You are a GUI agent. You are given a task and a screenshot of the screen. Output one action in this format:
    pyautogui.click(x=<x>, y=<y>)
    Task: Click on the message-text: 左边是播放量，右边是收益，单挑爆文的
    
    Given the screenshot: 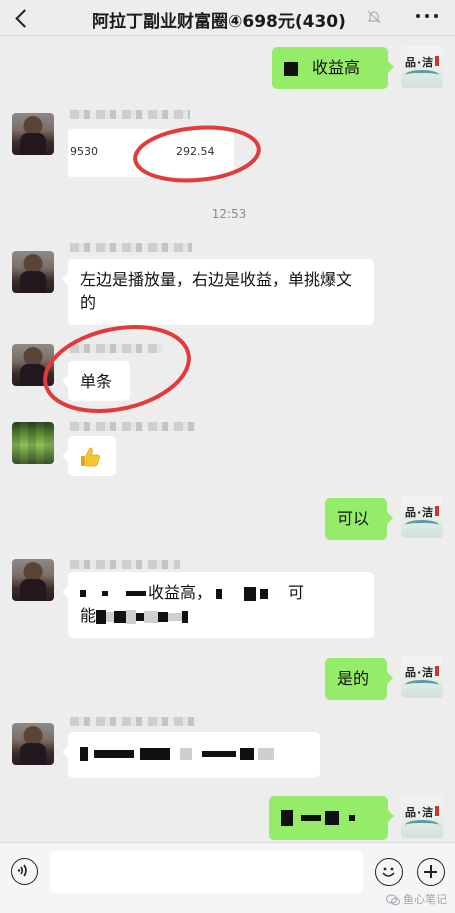 What is the action you would take?
    pyautogui.click(x=216, y=291)
    